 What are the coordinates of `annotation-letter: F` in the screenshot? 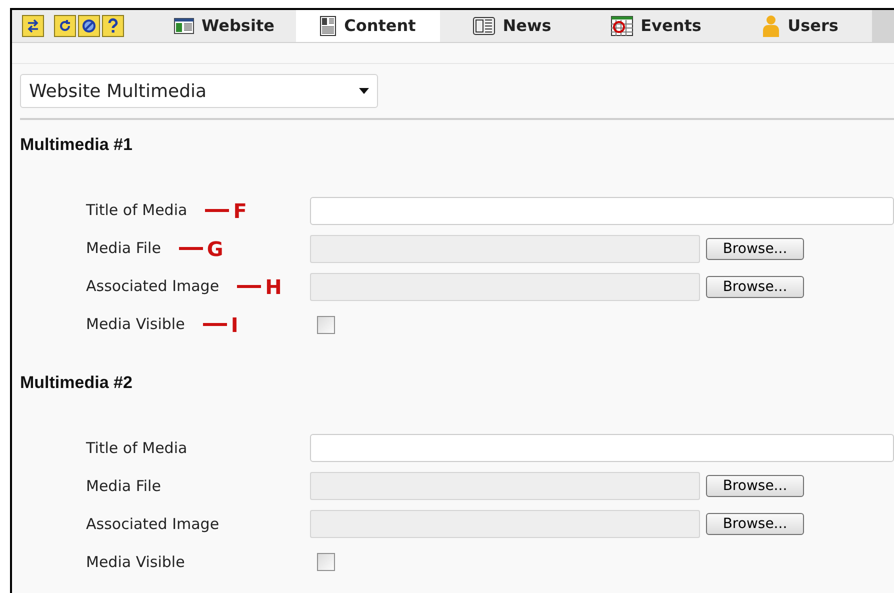 It's located at (240, 210).